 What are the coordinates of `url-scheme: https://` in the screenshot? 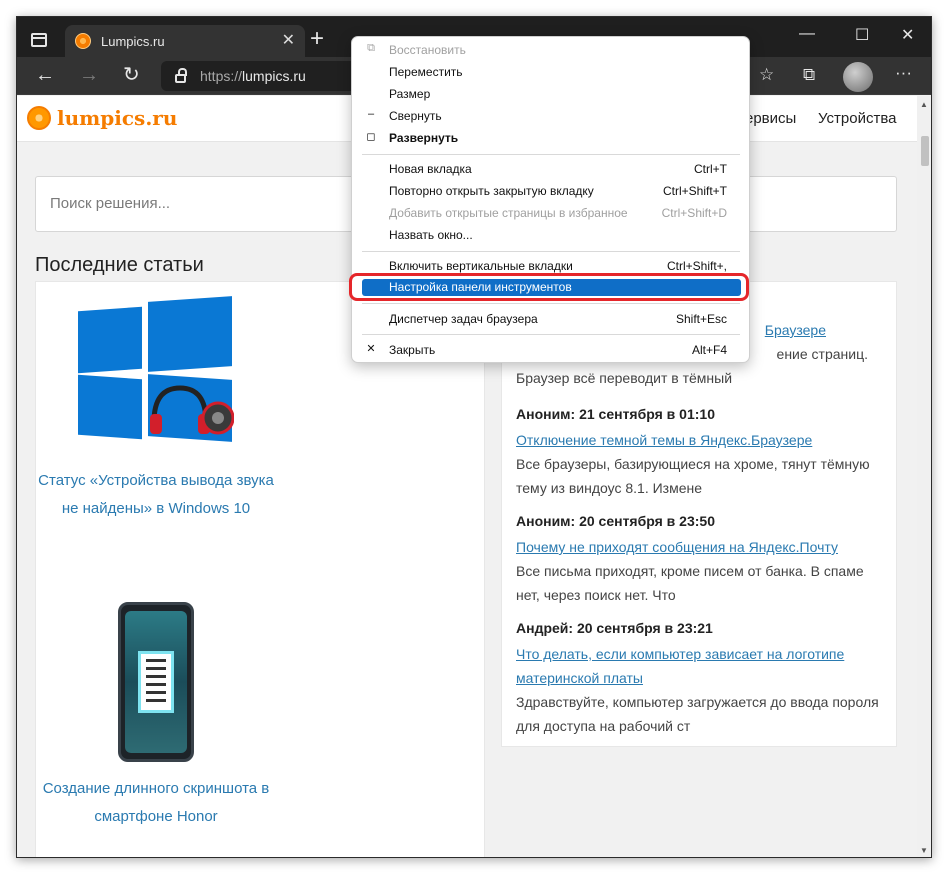 It's located at (221, 76).